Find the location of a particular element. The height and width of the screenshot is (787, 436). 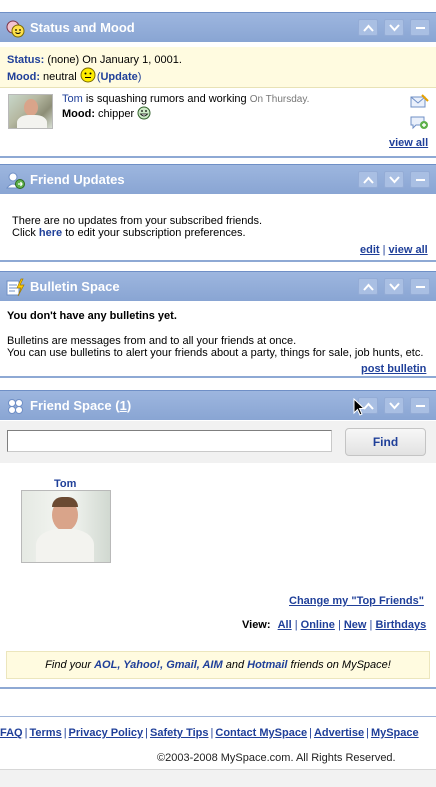

top-friend-photo is located at coordinates (66, 526).